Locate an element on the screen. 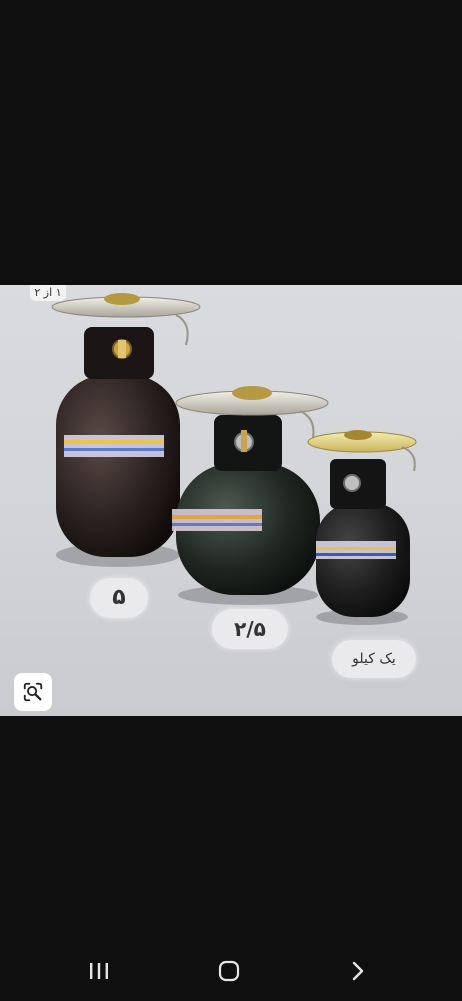 The width and height of the screenshot is (462, 1001). lens-button is located at coordinates (33, 692).